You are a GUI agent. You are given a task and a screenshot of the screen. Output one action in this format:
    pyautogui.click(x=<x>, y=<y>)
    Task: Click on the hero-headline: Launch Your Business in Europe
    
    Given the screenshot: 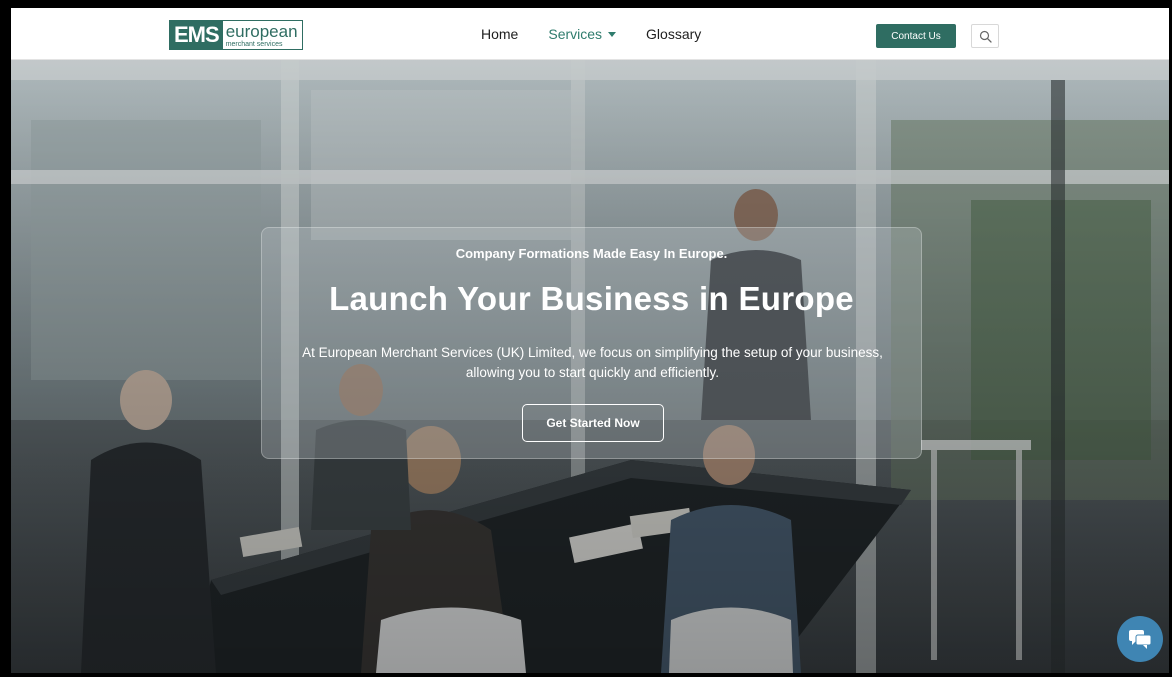 What is the action you would take?
    pyautogui.click(x=591, y=298)
    